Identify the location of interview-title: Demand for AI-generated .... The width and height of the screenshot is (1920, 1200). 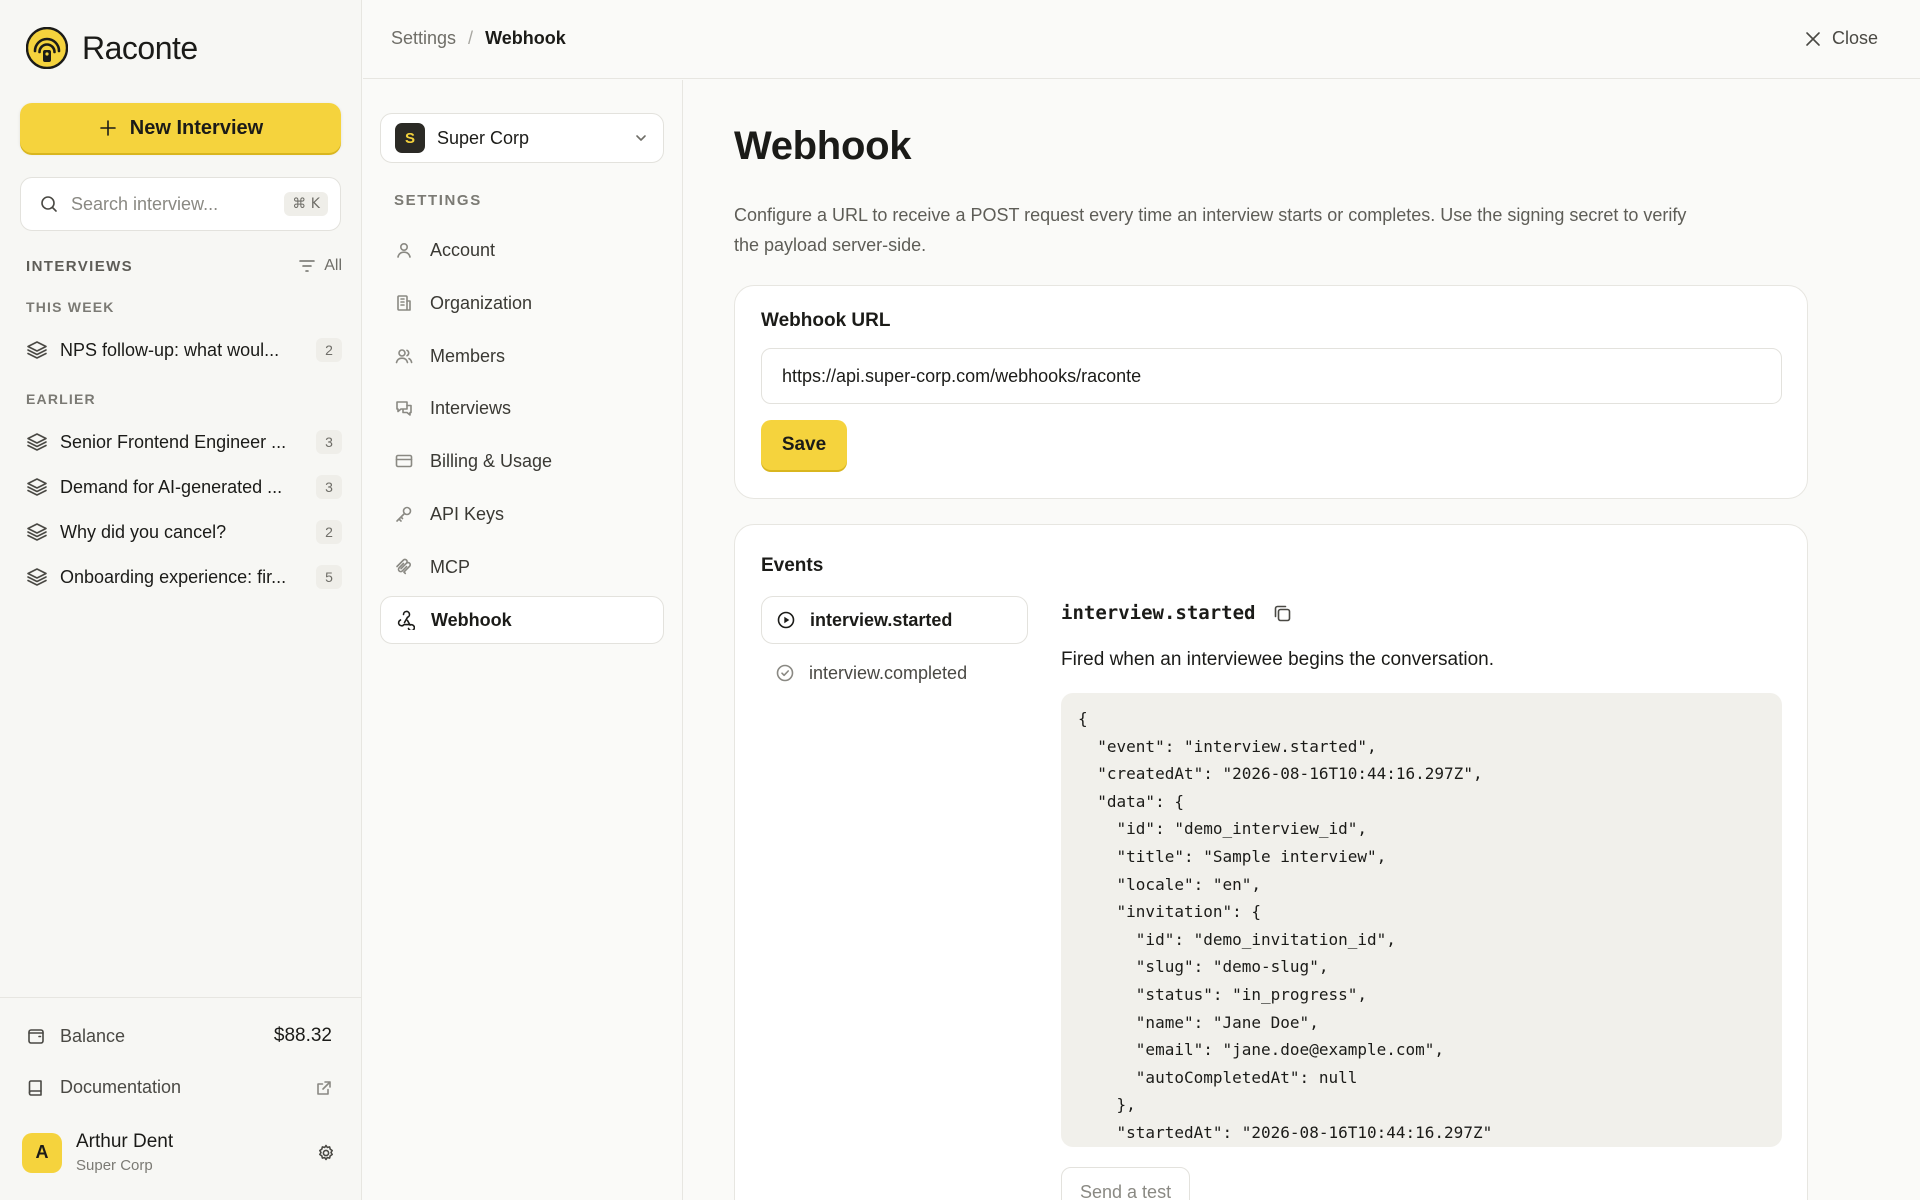
(171, 486).